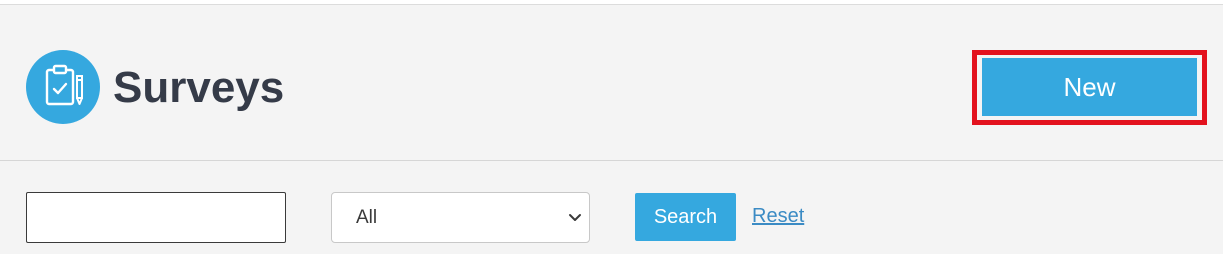  I want to click on search-input, so click(156, 217).